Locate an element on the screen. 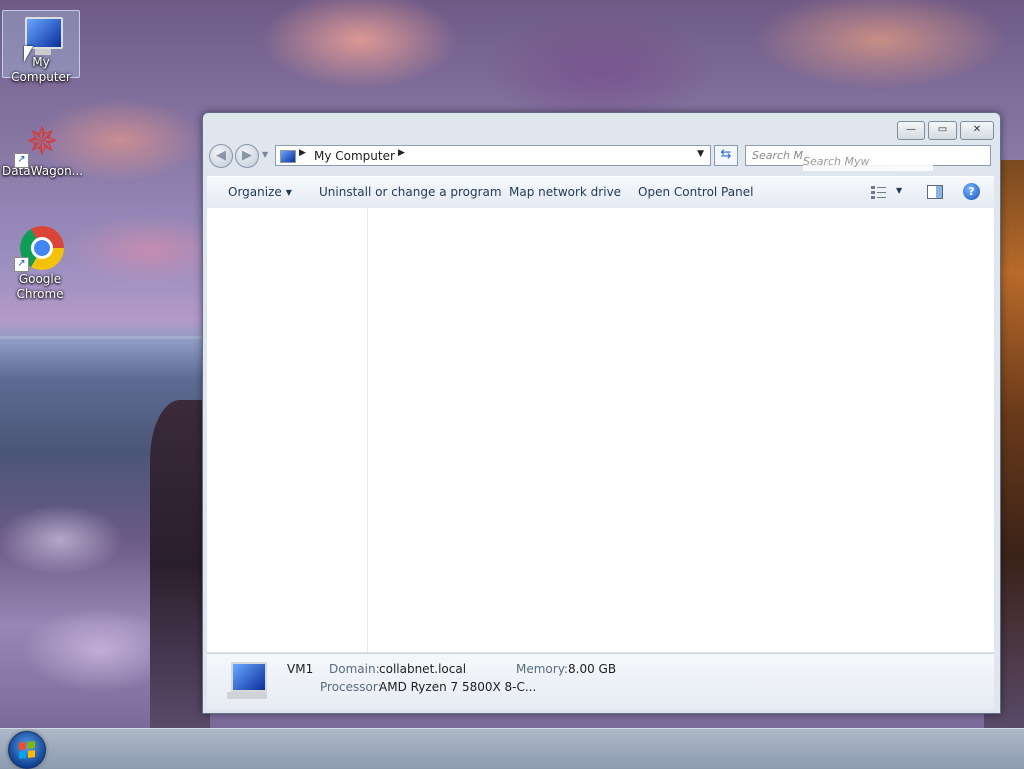 This screenshot has width=1024, height=769. start-button is located at coordinates (27, 750).